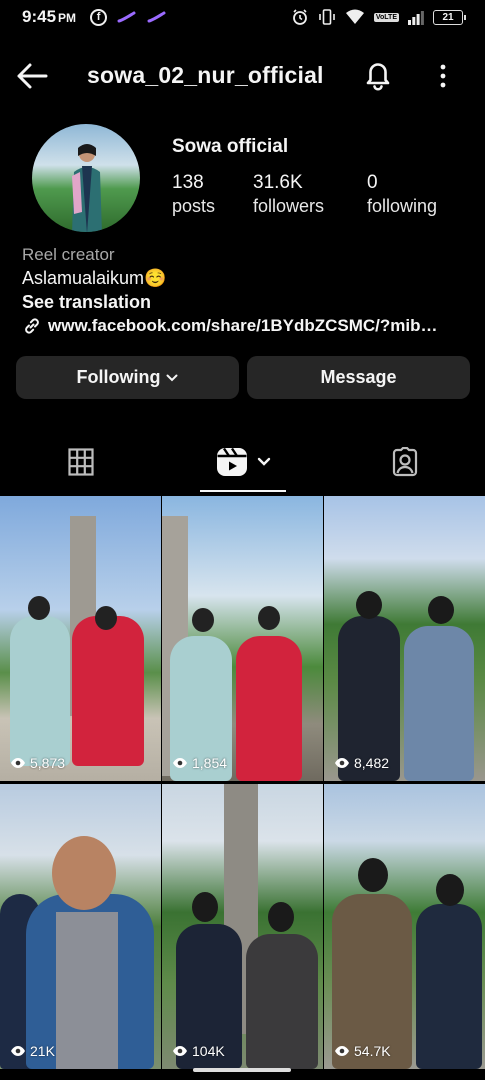 This screenshot has height=1080, width=485. I want to click on view-count-value: 104K, so click(208, 1051).